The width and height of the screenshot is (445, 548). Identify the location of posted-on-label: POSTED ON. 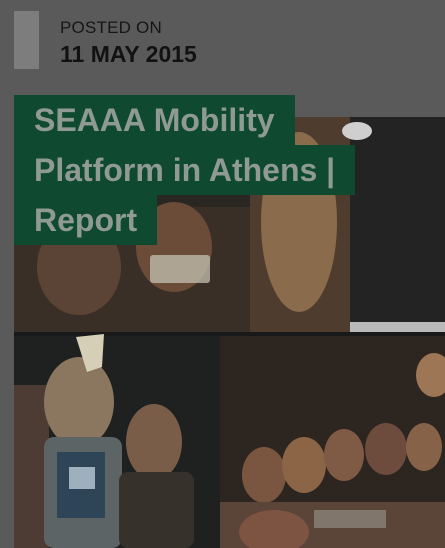
(111, 27).